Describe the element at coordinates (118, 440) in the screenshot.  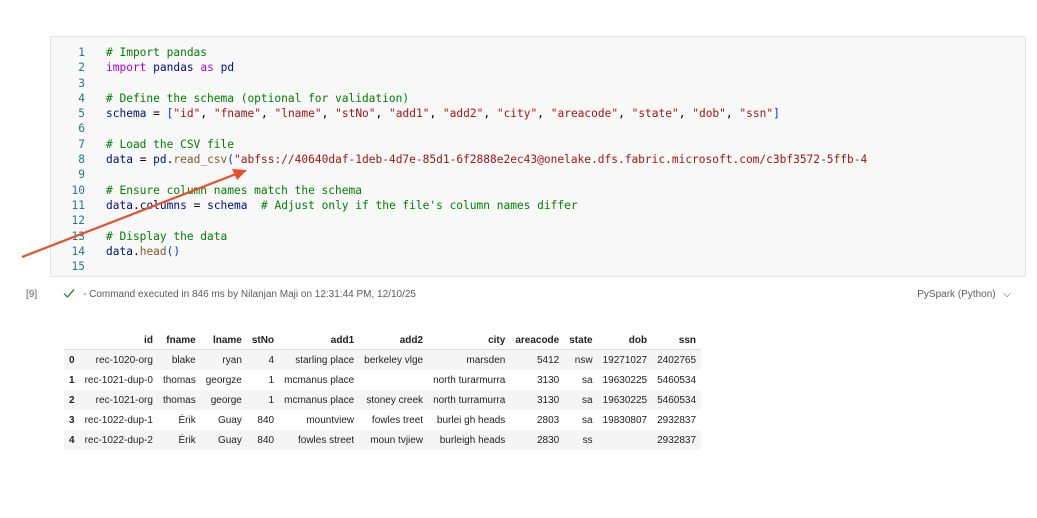
I see `table-cell: rec-1022-dup-2` at that location.